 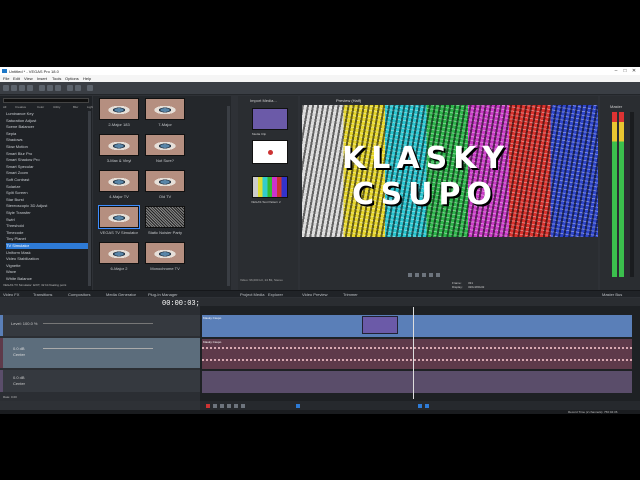 I want to click on fx-list-item: Solarize, so click(x=48, y=187).